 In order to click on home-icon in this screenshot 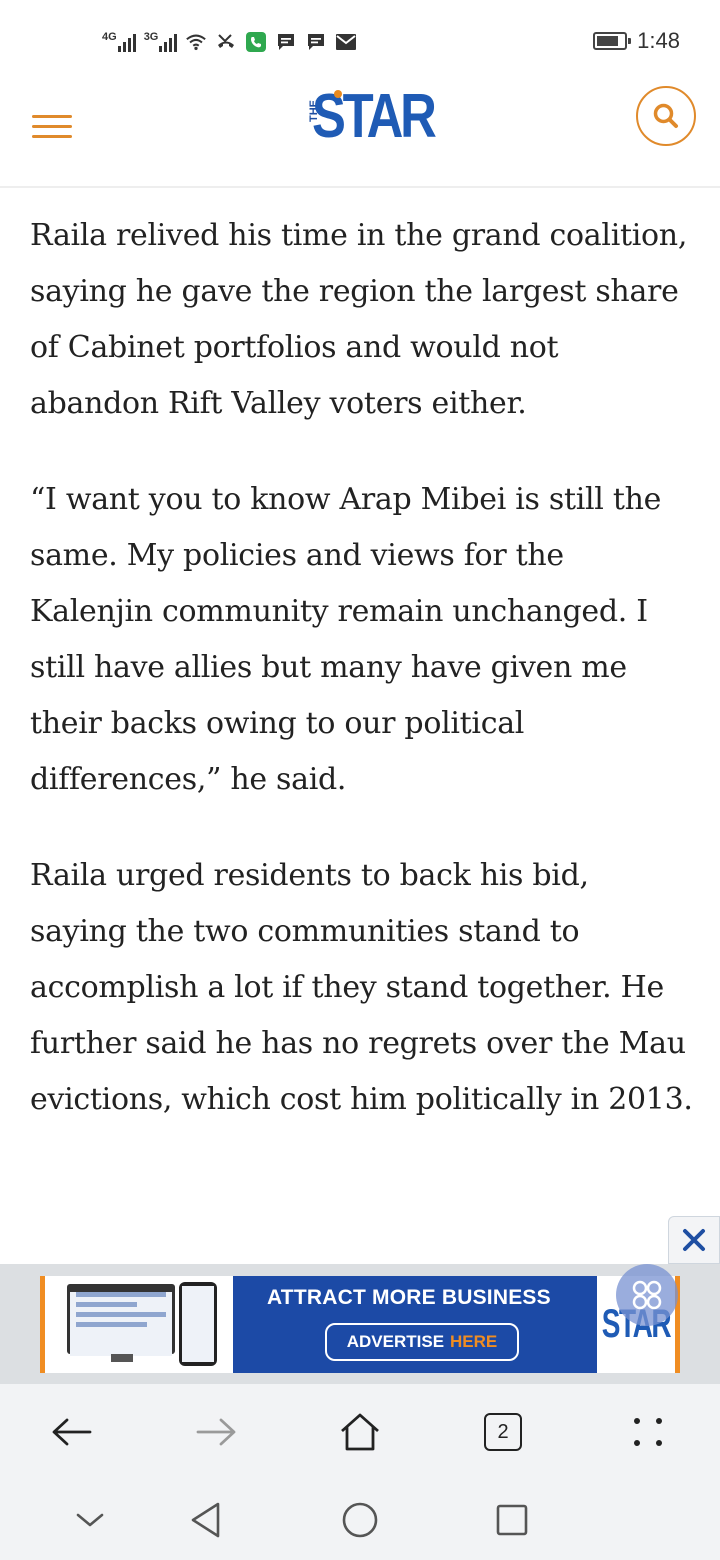, I will do `click(360, 1432)`.